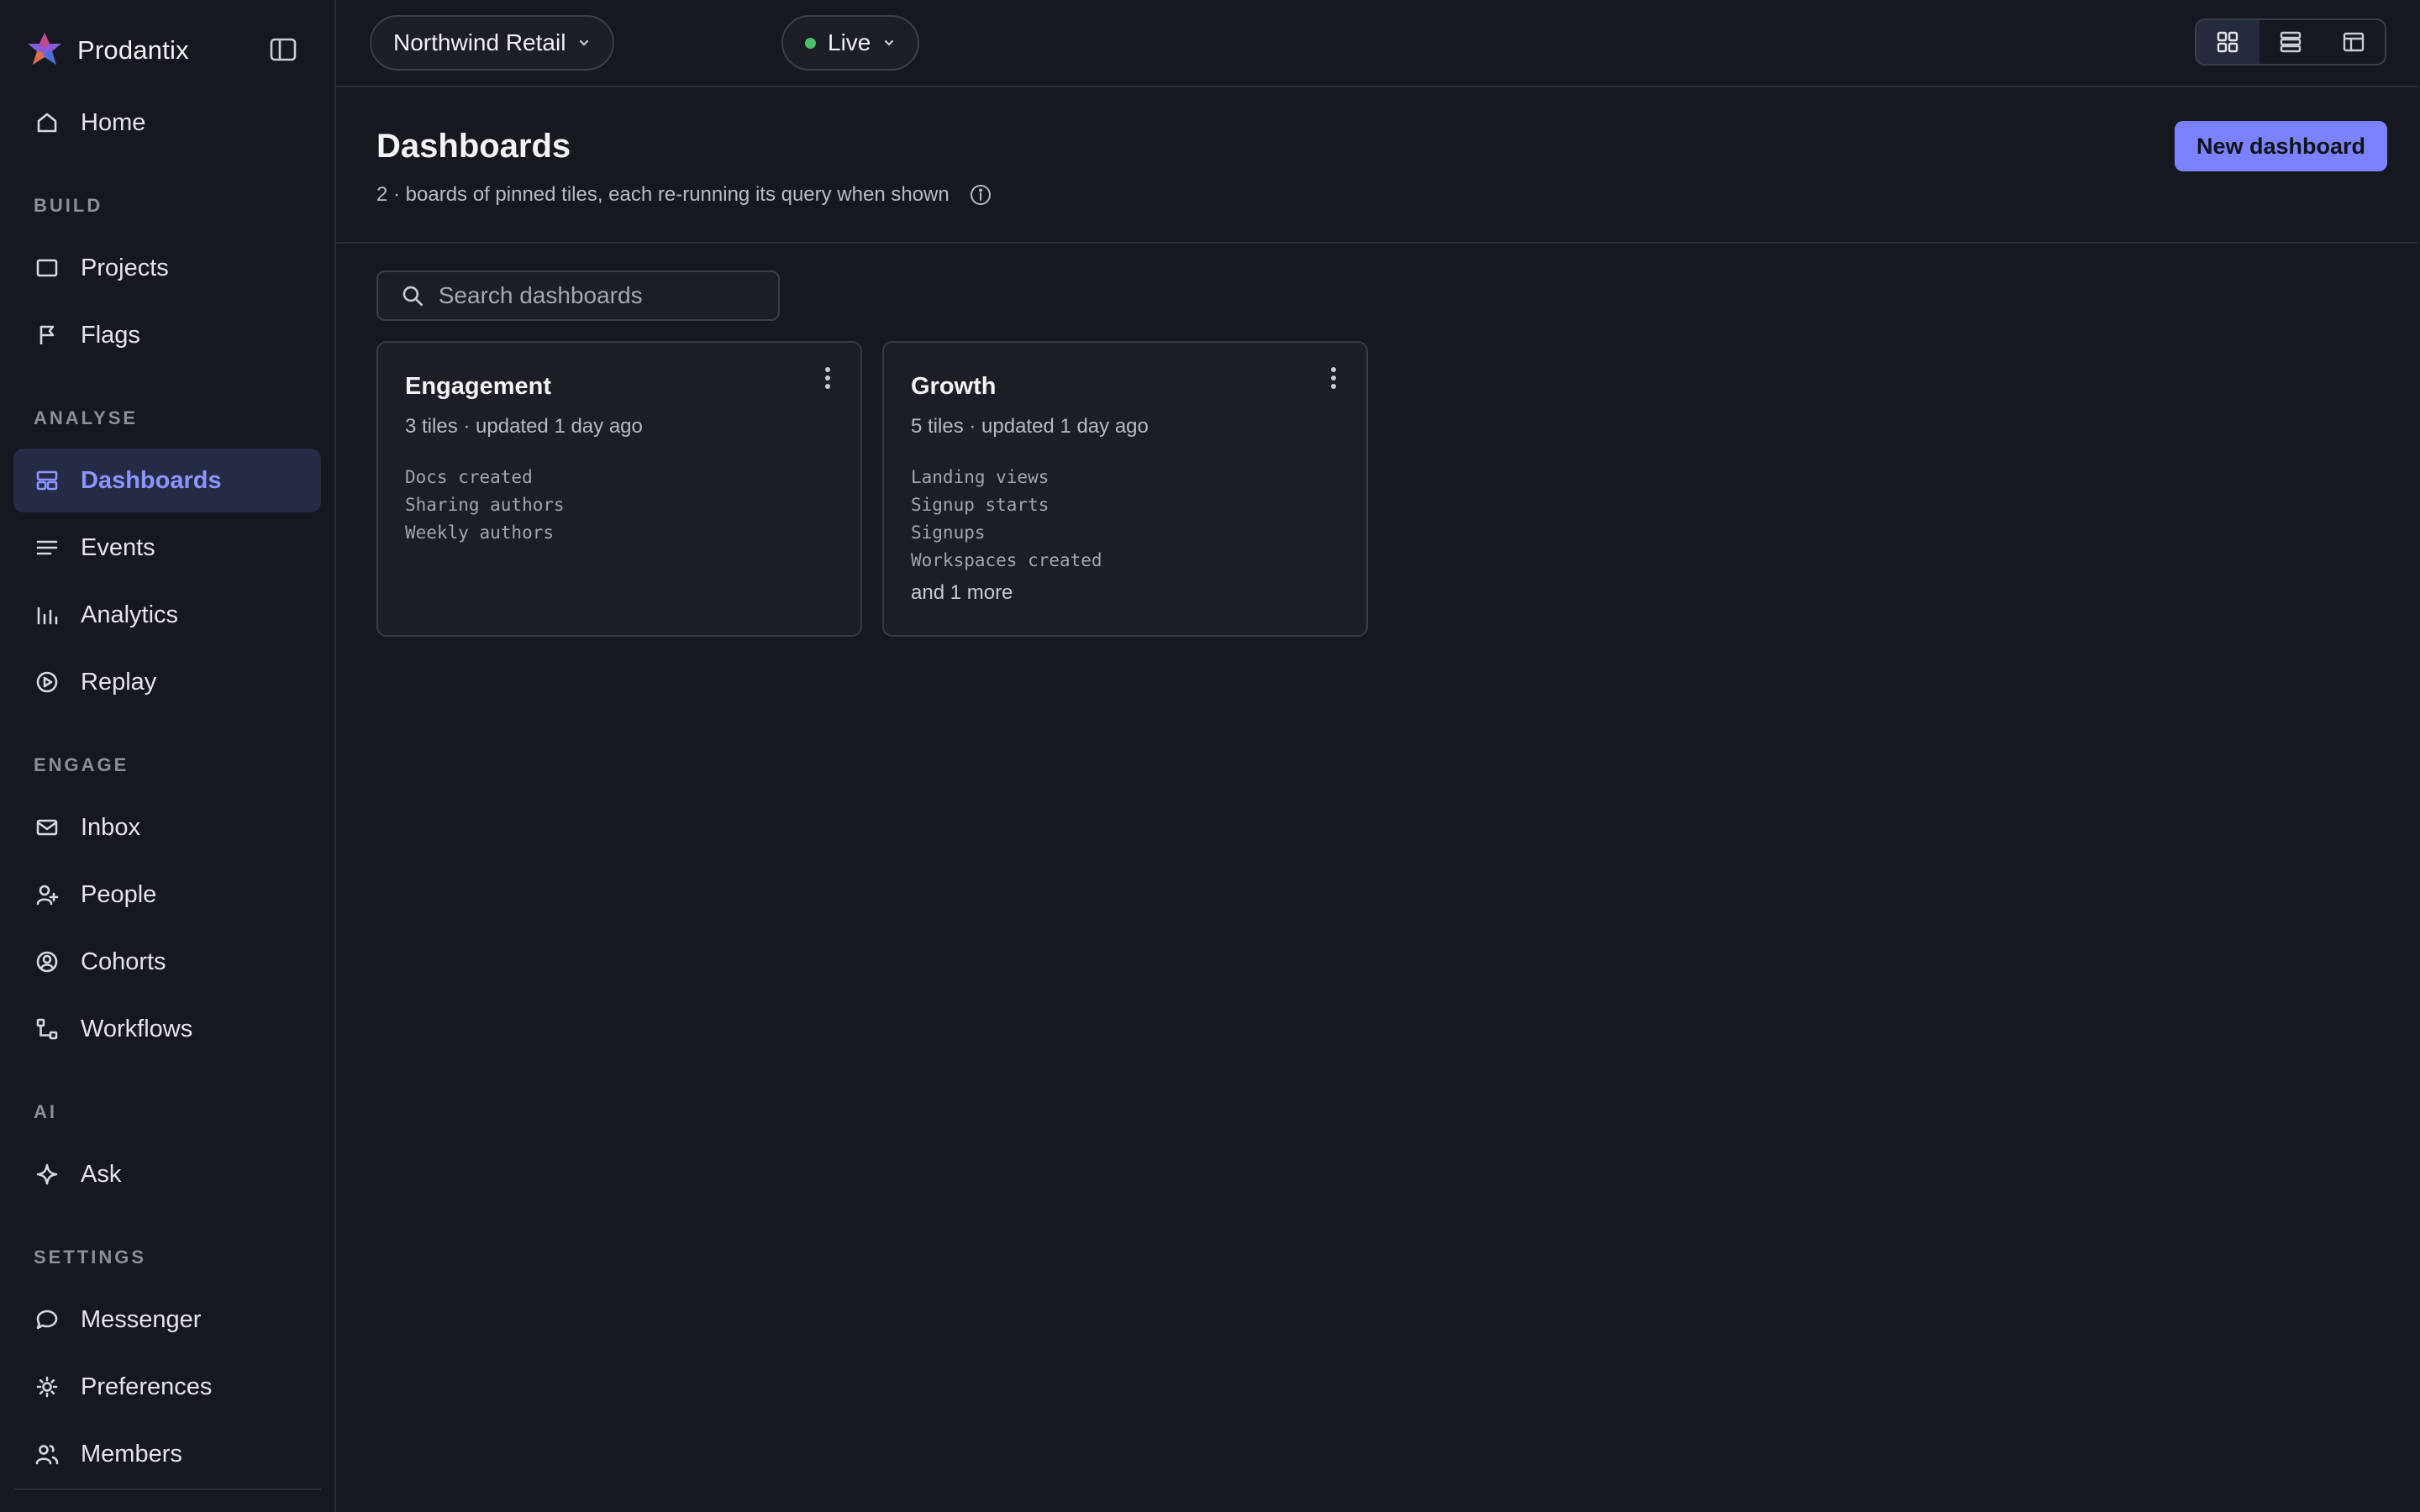 The width and height of the screenshot is (2420, 1512). I want to click on view-mode-switcher, so click(2290, 42).